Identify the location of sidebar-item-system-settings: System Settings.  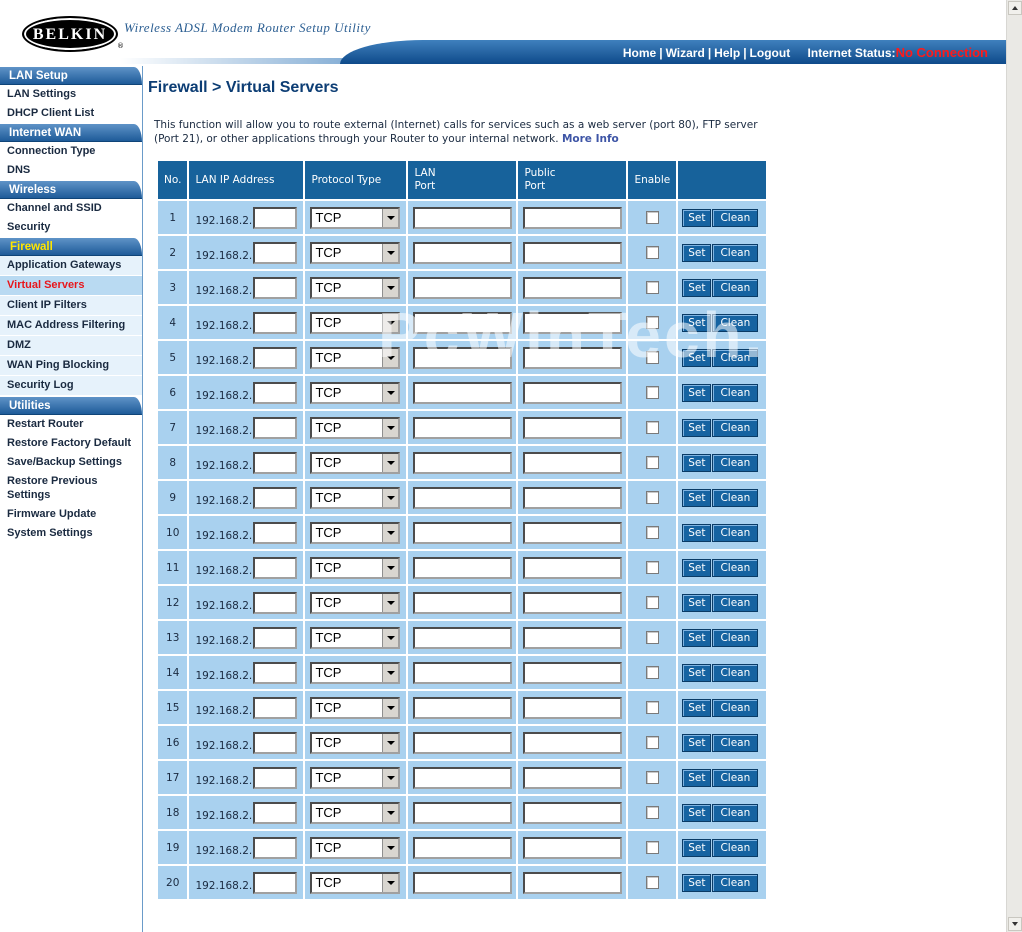
(71, 533).